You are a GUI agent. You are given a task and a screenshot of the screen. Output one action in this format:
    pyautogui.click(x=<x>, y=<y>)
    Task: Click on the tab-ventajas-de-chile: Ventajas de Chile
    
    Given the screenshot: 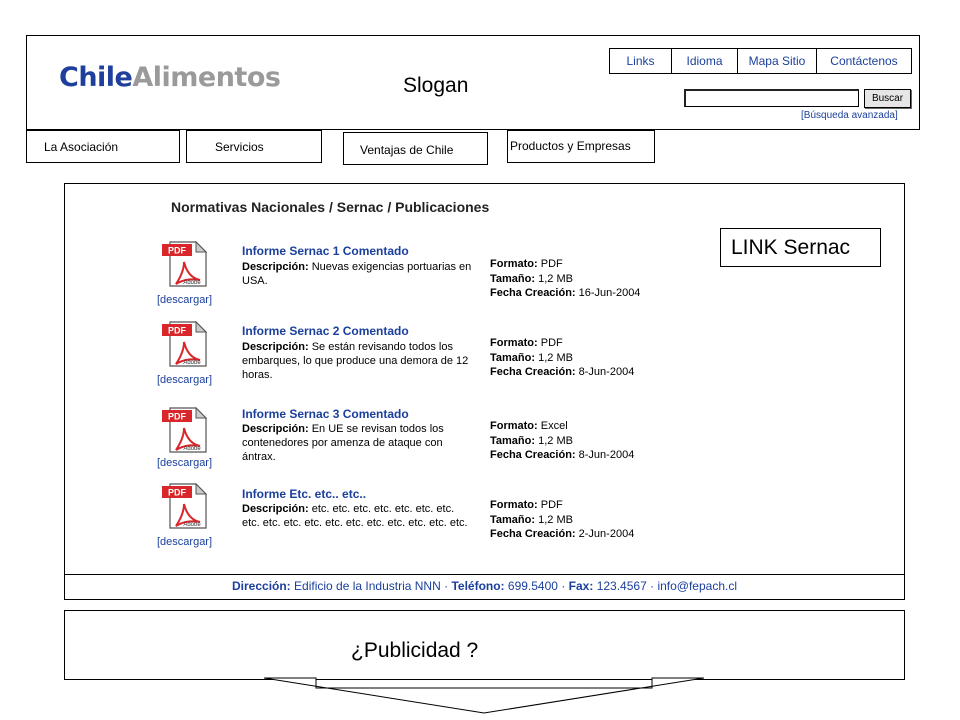 What is the action you would take?
    pyautogui.click(x=415, y=148)
    